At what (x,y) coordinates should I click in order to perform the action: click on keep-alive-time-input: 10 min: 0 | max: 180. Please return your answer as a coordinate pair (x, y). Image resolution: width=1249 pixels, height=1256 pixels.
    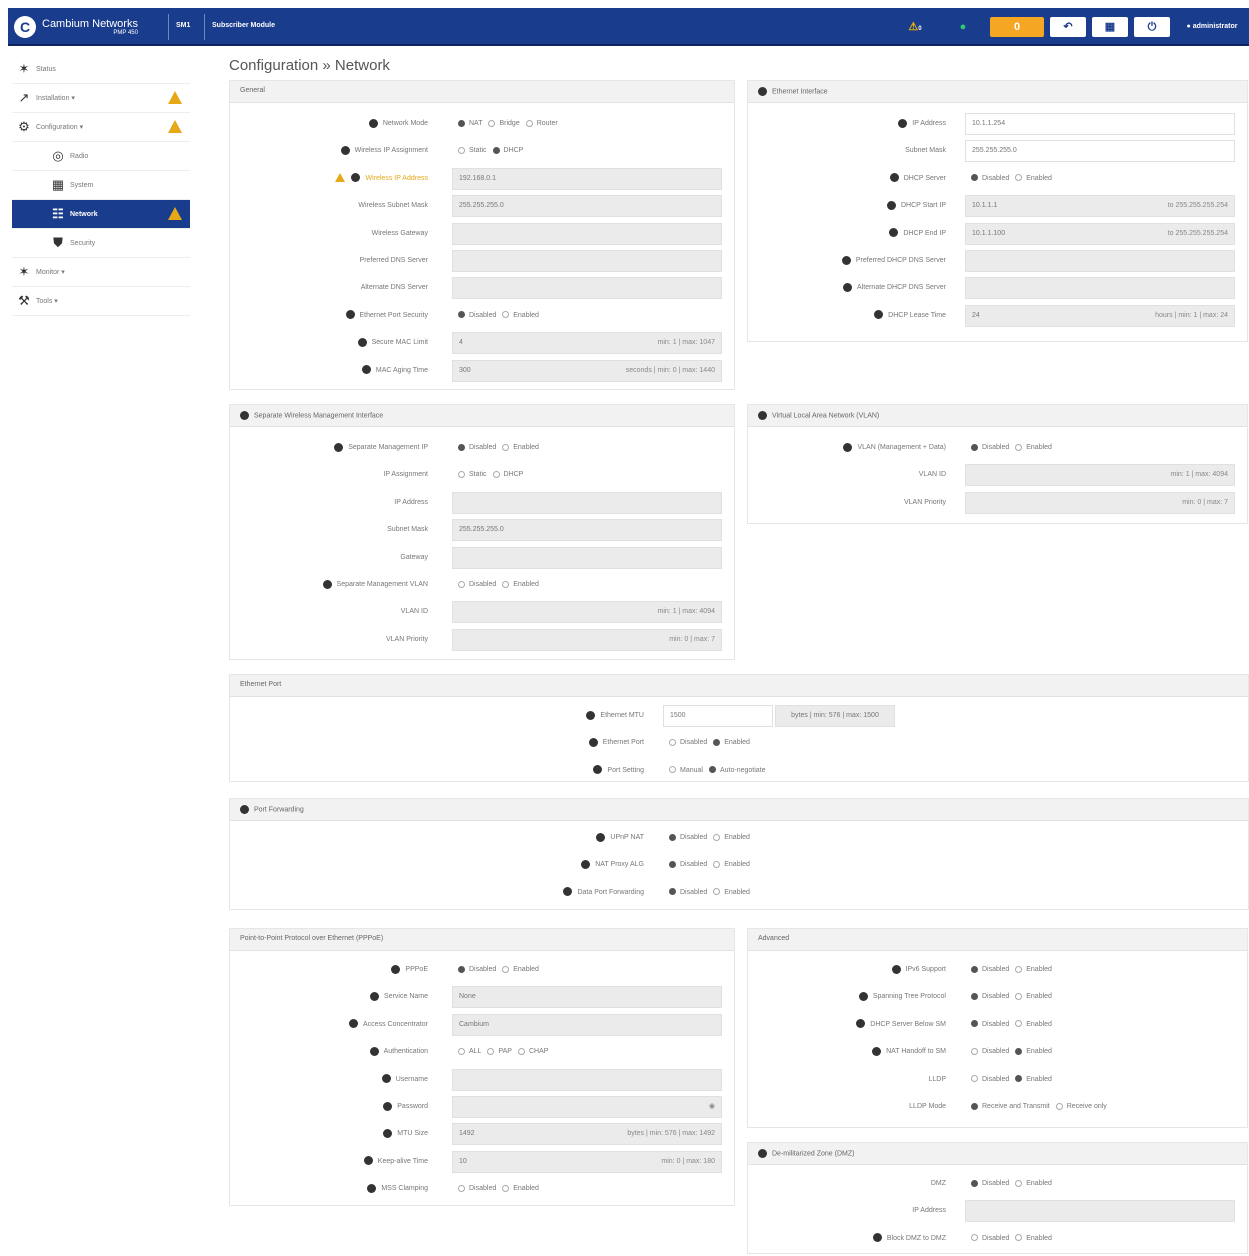
    Looking at the image, I should click on (587, 1161).